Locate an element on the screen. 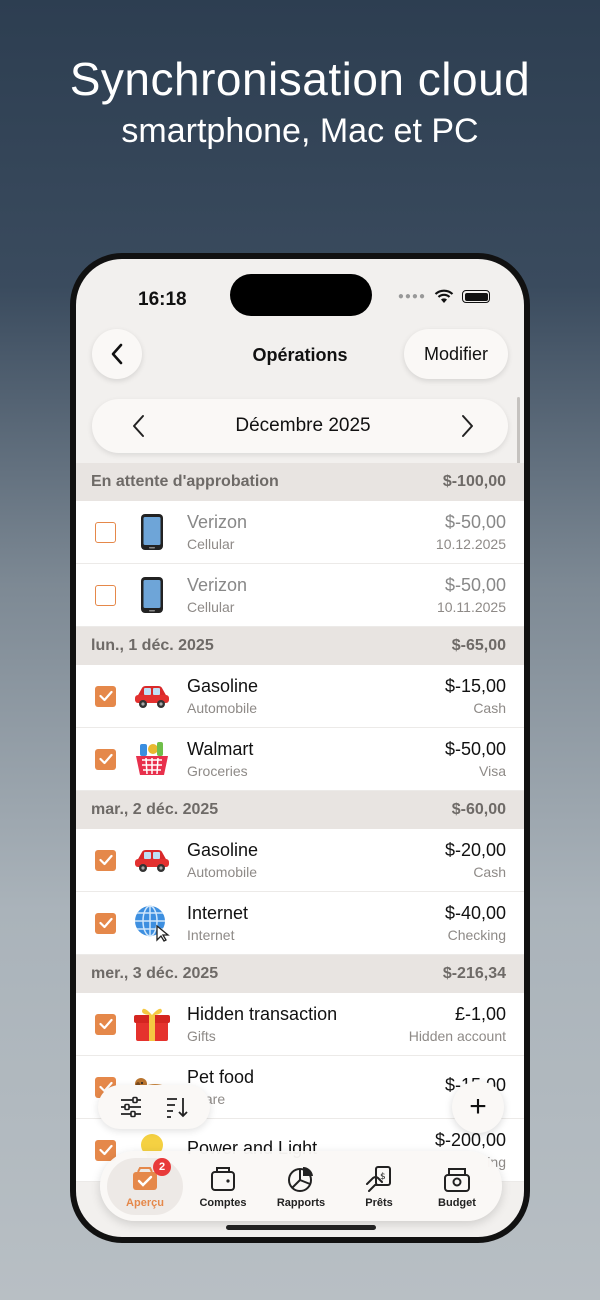  transaction-name: Hidden transaction is located at coordinates (262, 1014).